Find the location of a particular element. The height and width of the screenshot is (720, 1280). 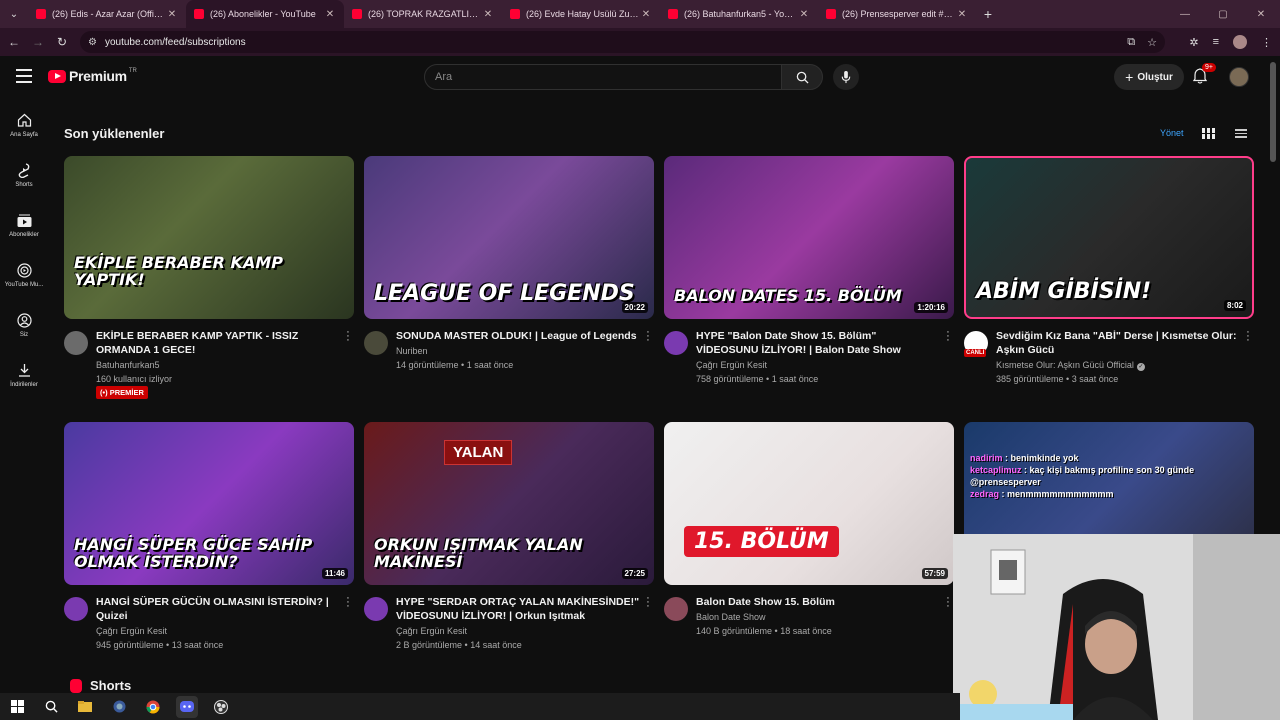

search-button is located at coordinates (802, 77).